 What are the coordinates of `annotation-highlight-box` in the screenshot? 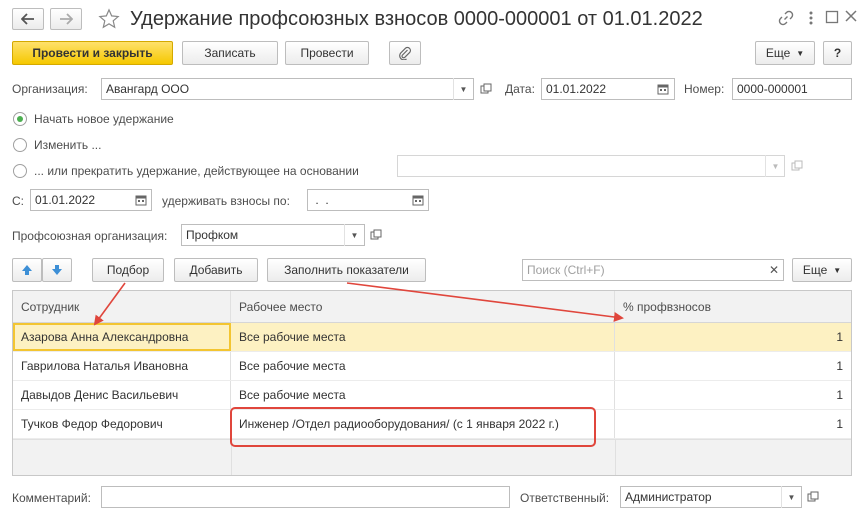 It's located at (413, 427).